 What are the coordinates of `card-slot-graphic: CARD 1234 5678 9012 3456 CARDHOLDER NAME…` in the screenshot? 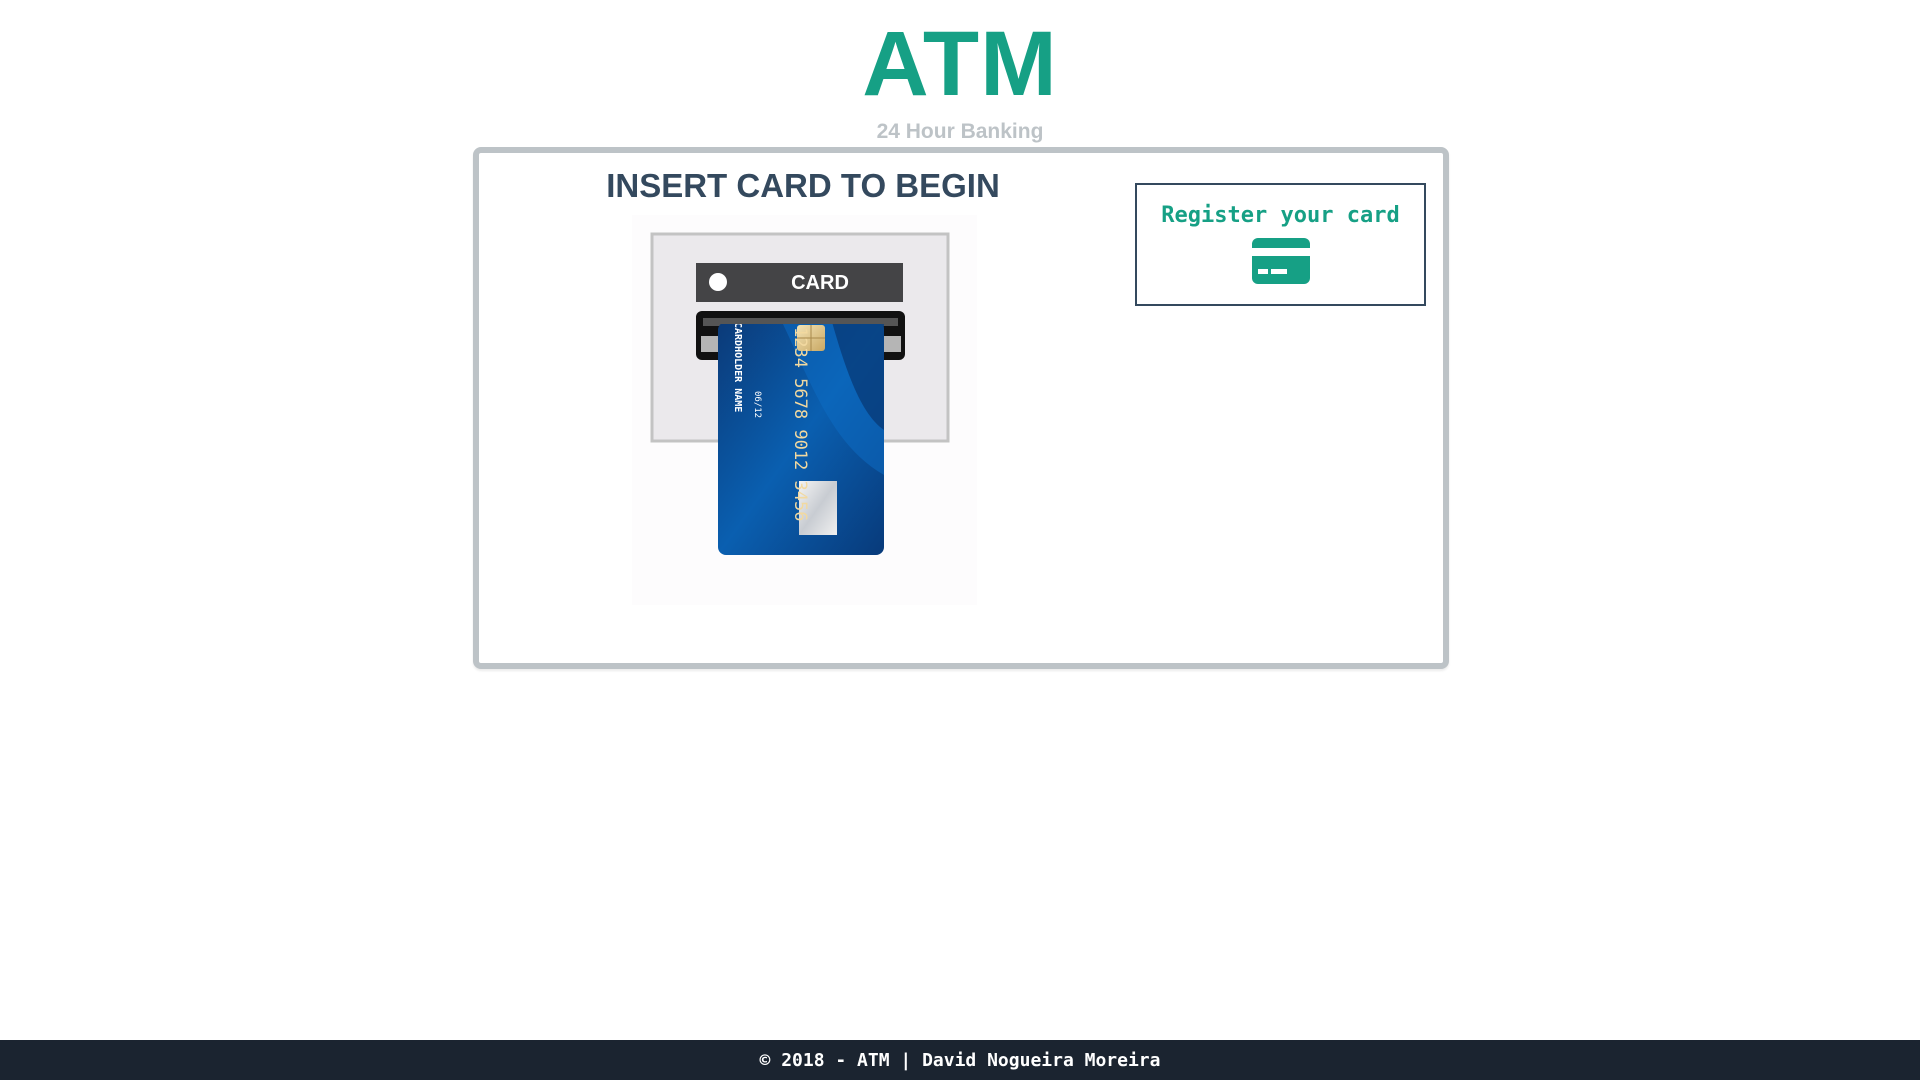 It's located at (800, 393).